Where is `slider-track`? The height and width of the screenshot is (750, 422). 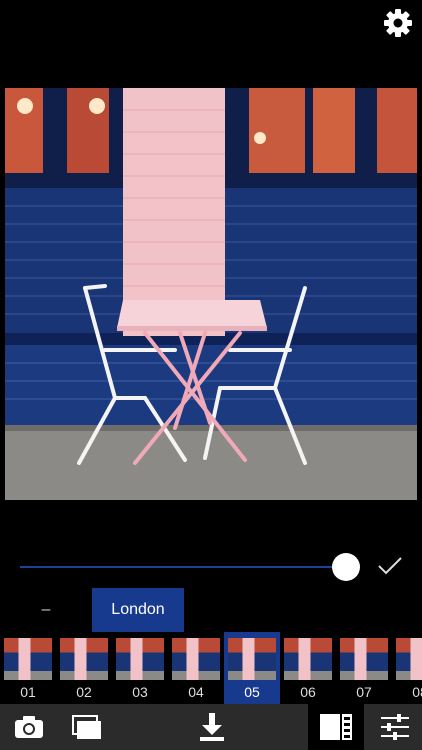
slider-track is located at coordinates (183, 567).